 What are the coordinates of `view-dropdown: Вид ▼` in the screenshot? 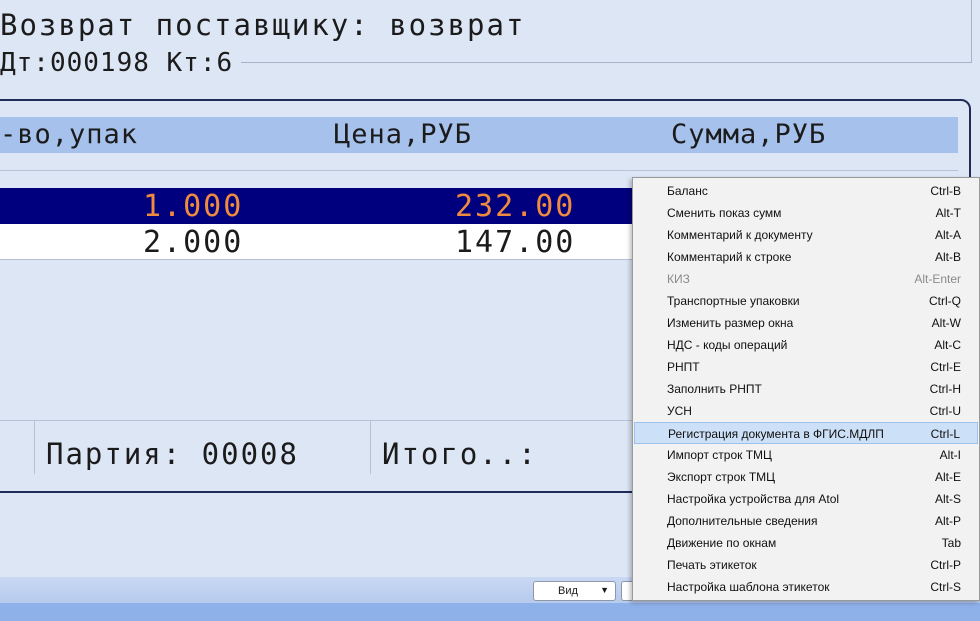 It's located at (574, 591).